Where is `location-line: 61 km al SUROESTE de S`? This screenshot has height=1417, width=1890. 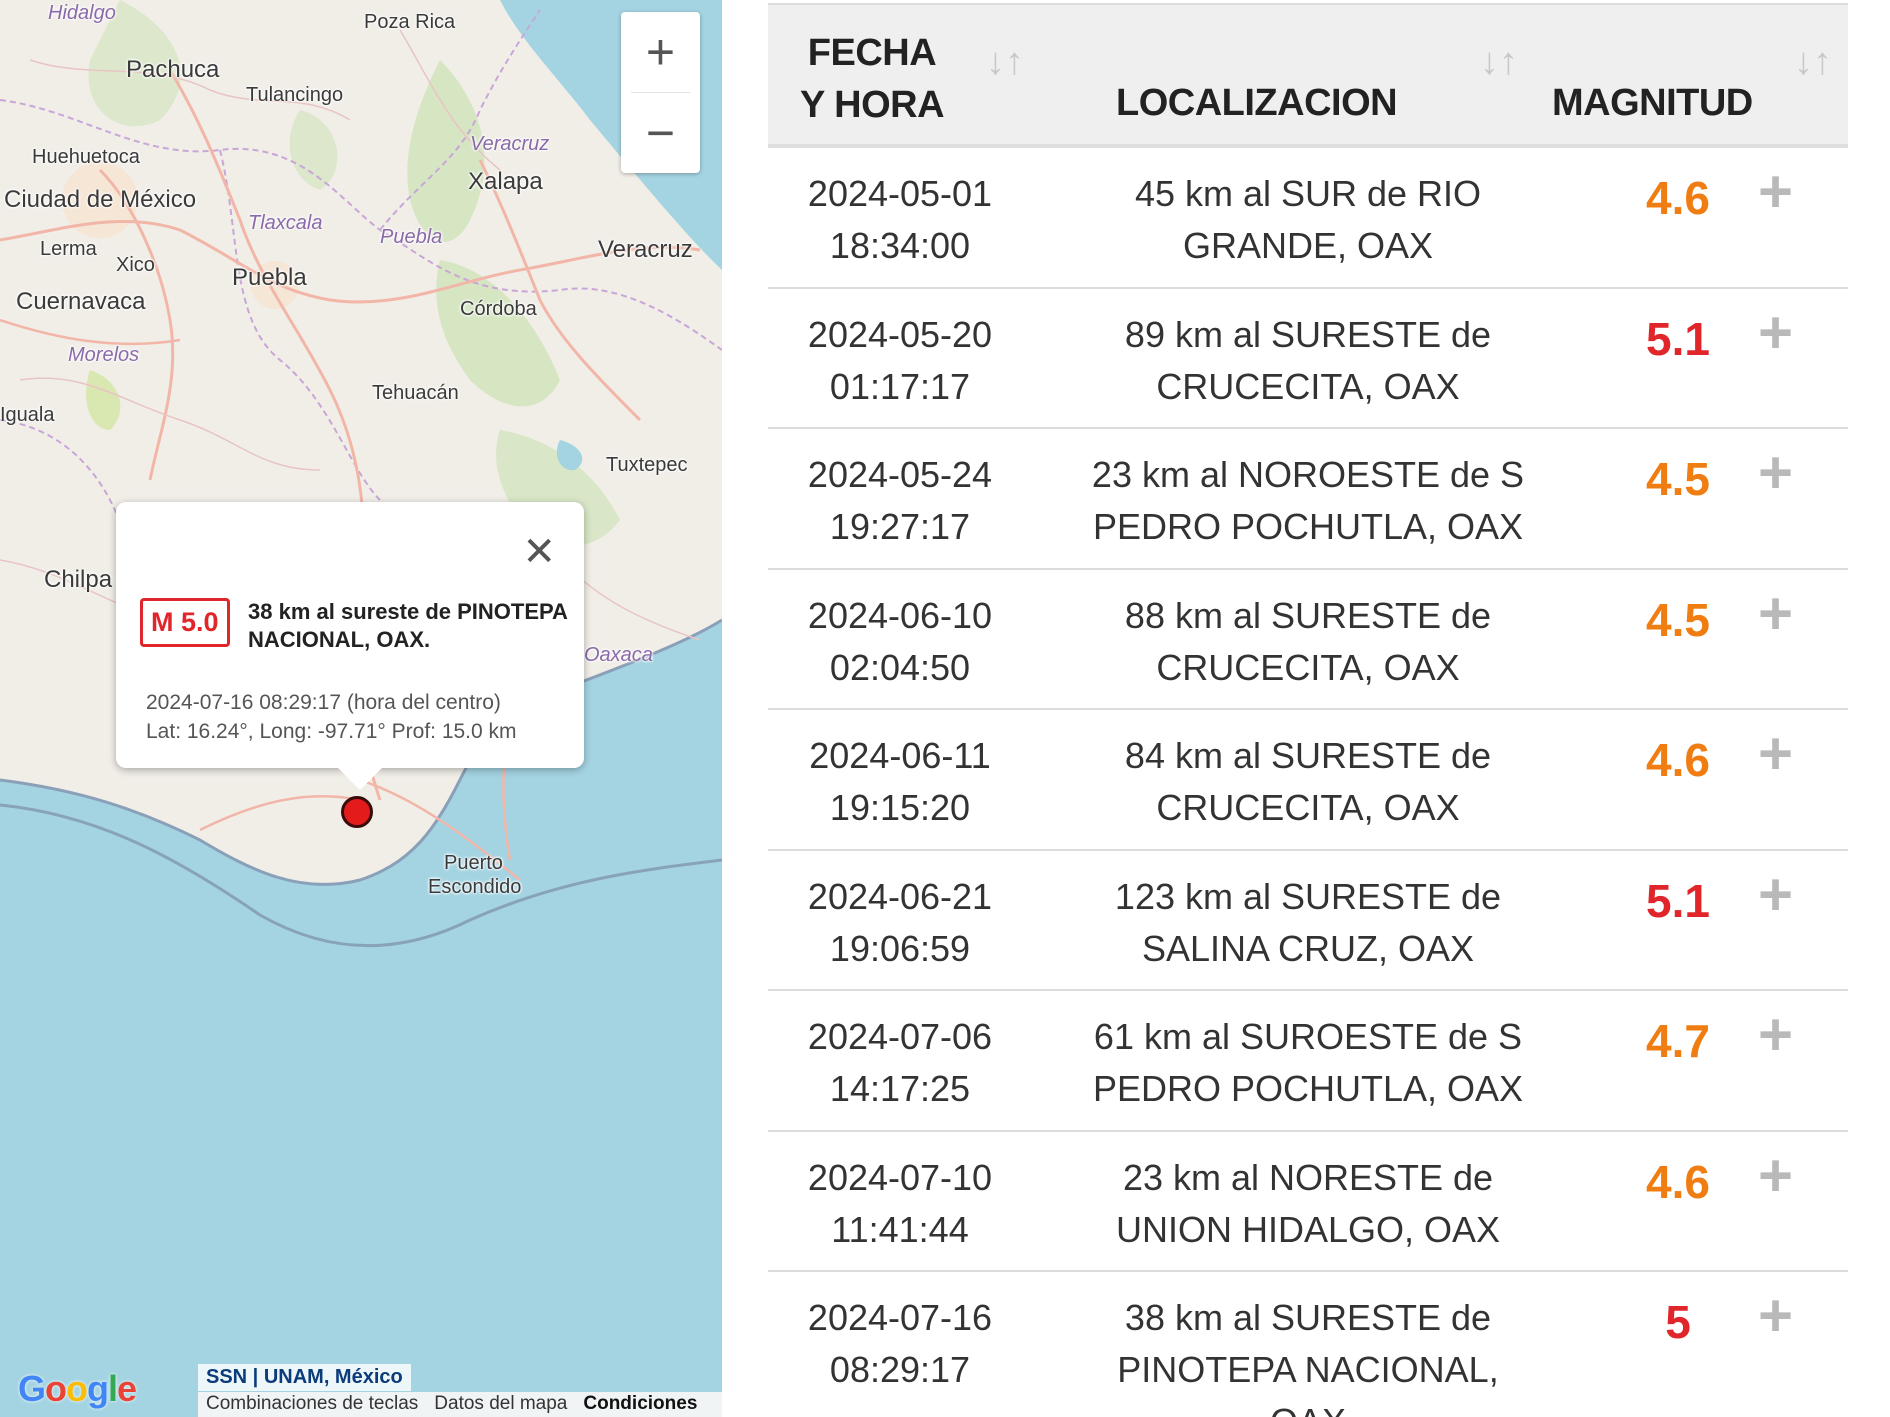 location-line: 61 km al SUROESTE de S is located at coordinates (1308, 1036).